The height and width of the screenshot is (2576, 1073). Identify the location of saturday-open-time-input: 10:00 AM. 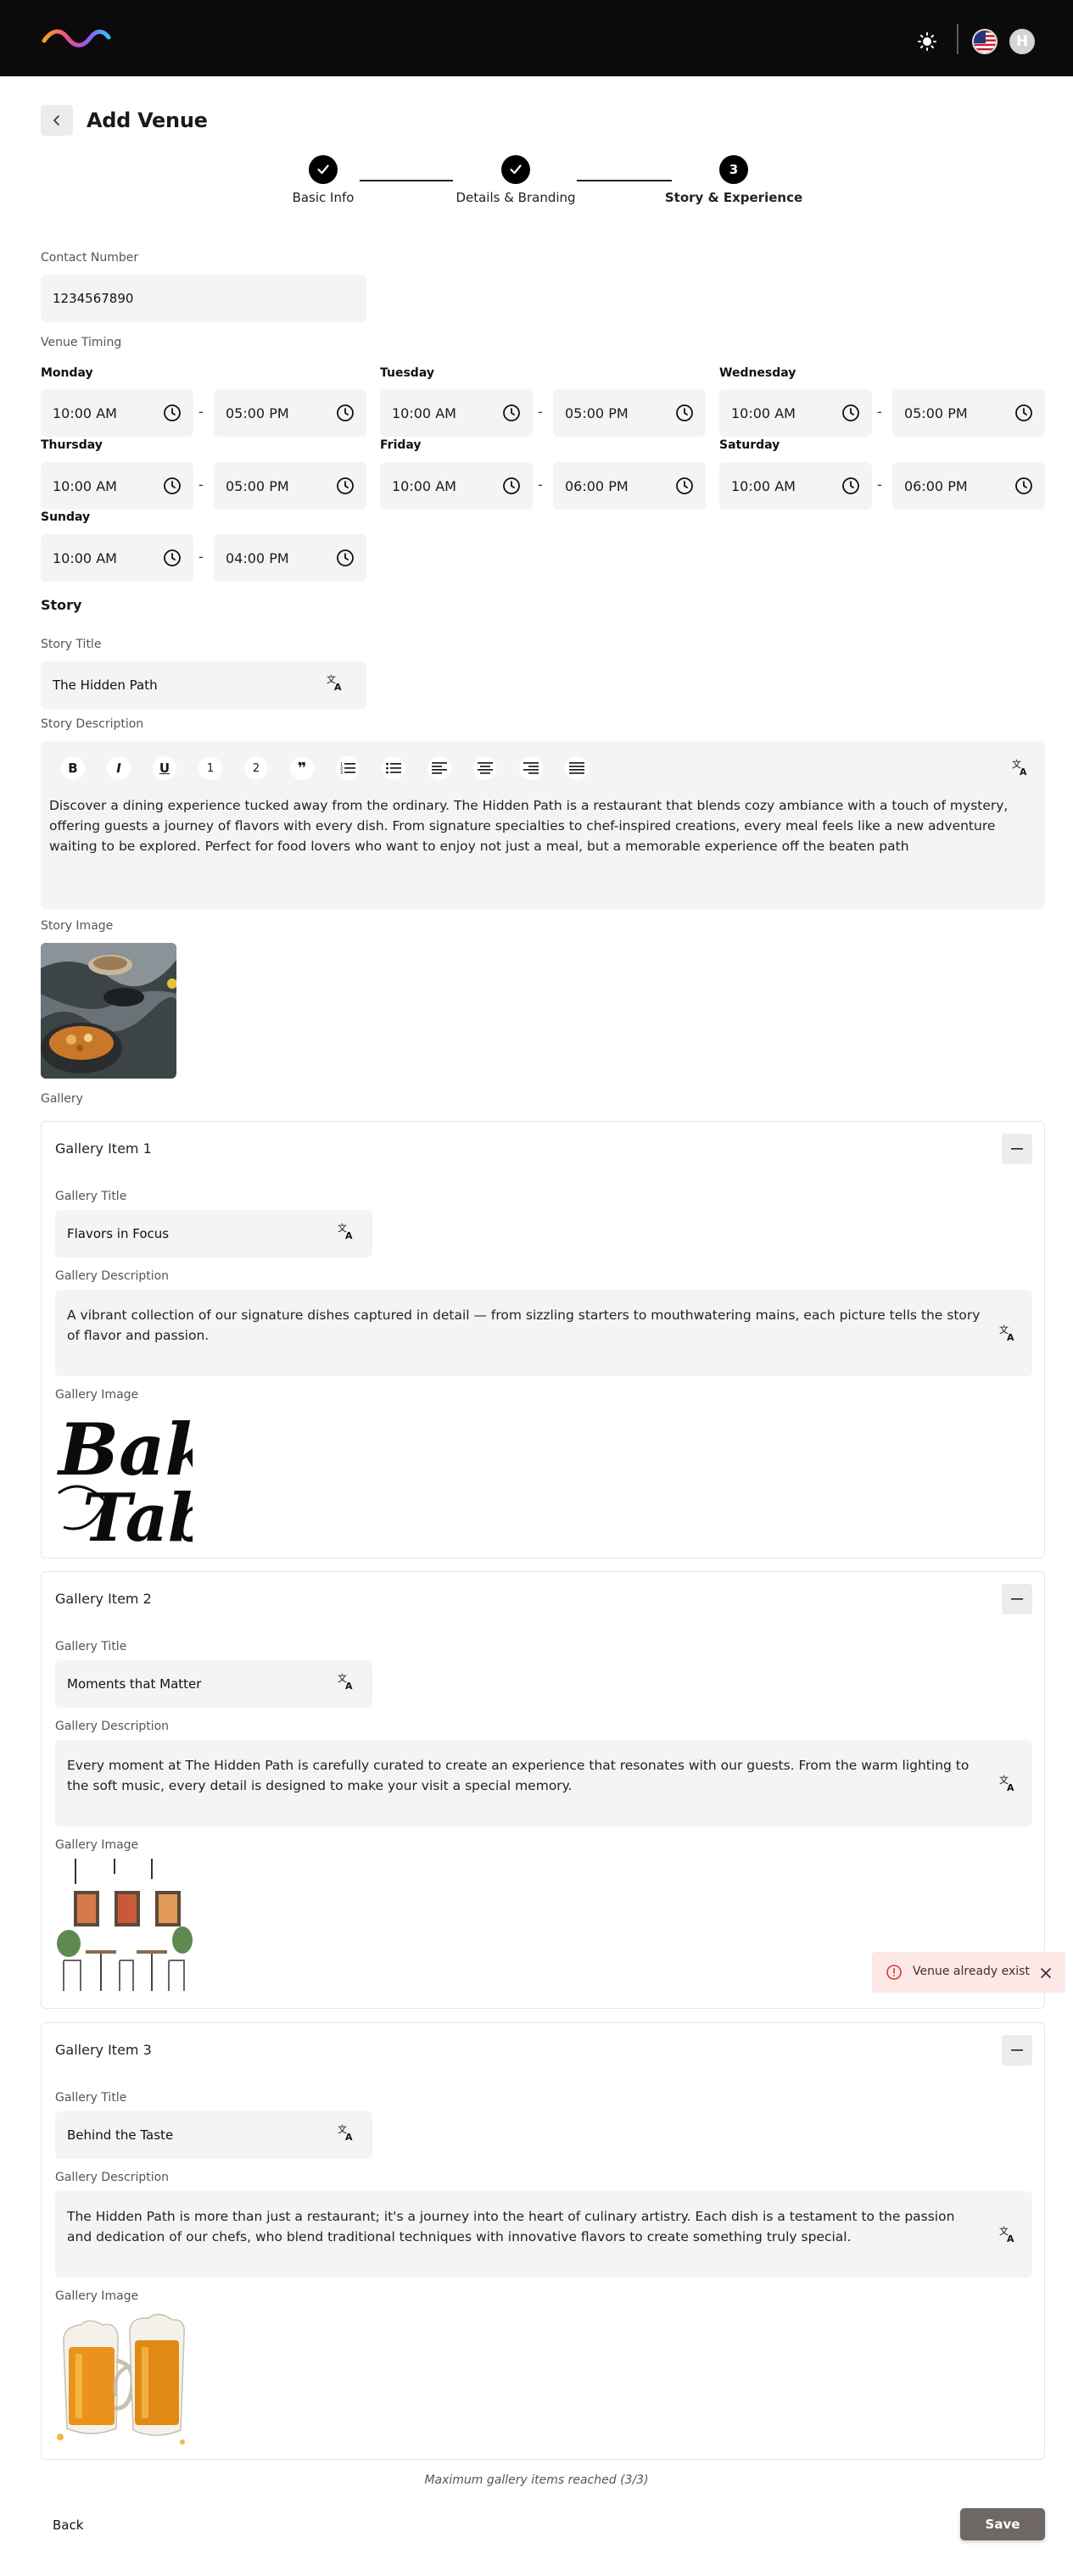
(795, 486).